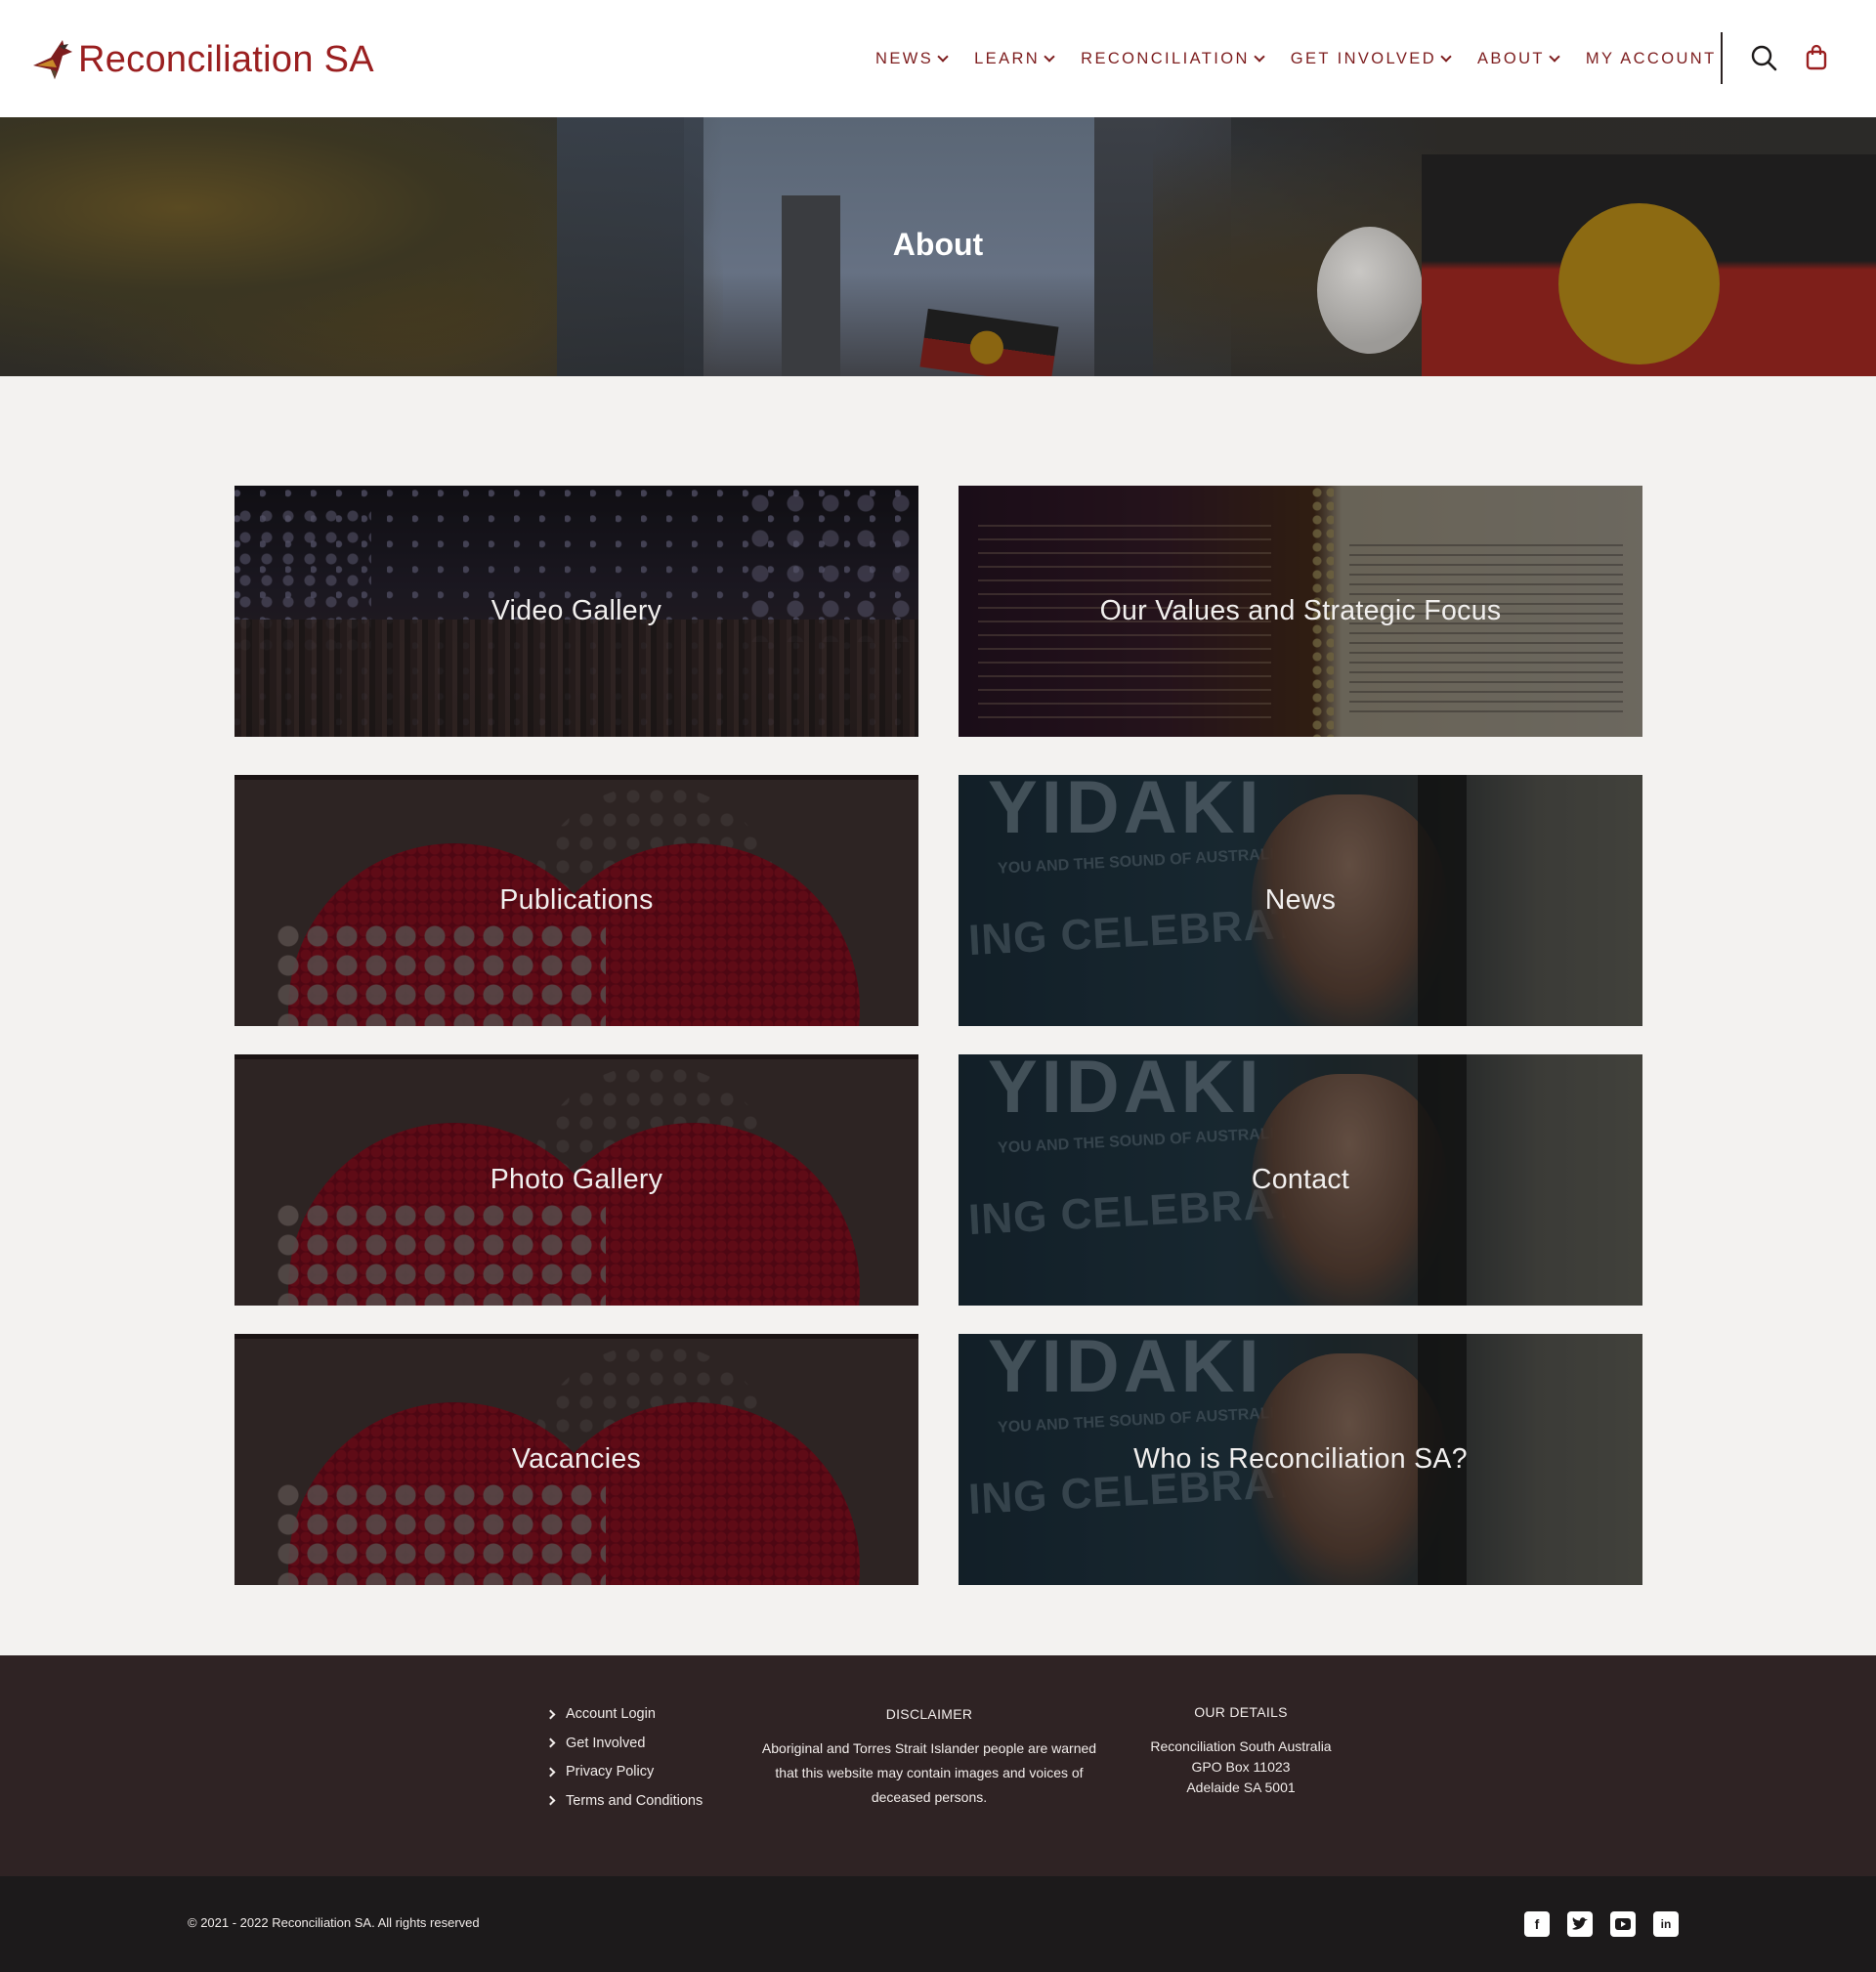 The height and width of the screenshot is (1972, 1876). I want to click on nav-about: ABOUT, so click(1518, 58).